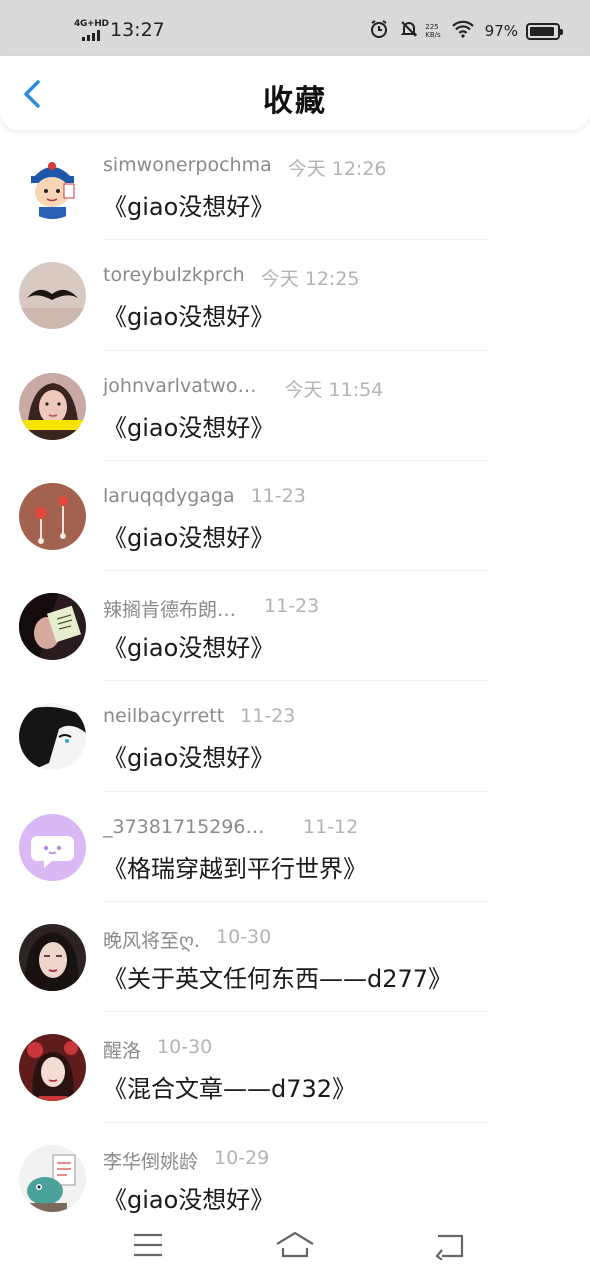 Image resolution: width=590 pixels, height=1280 pixels. Describe the element at coordinates (235, 866) in the screenshot. I see `article-title: 《格瑞穿越到平行世界》` at that location.